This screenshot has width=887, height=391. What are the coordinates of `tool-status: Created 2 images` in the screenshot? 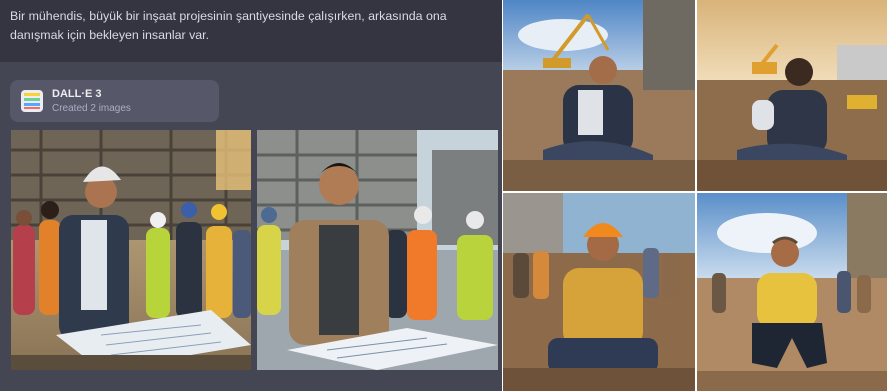 It's located at (91, 108).